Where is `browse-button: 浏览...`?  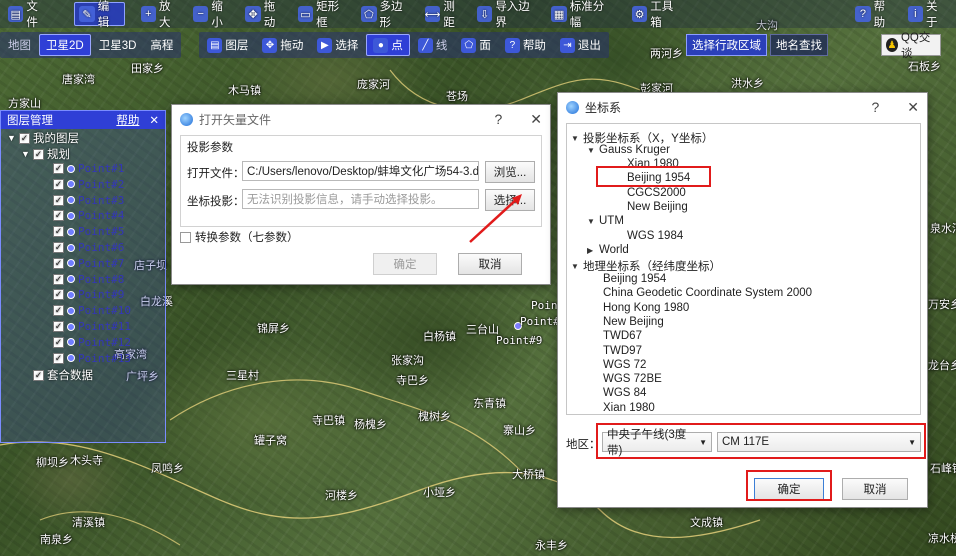 browse-button: 浏览... is located at coordinates (510, 172).